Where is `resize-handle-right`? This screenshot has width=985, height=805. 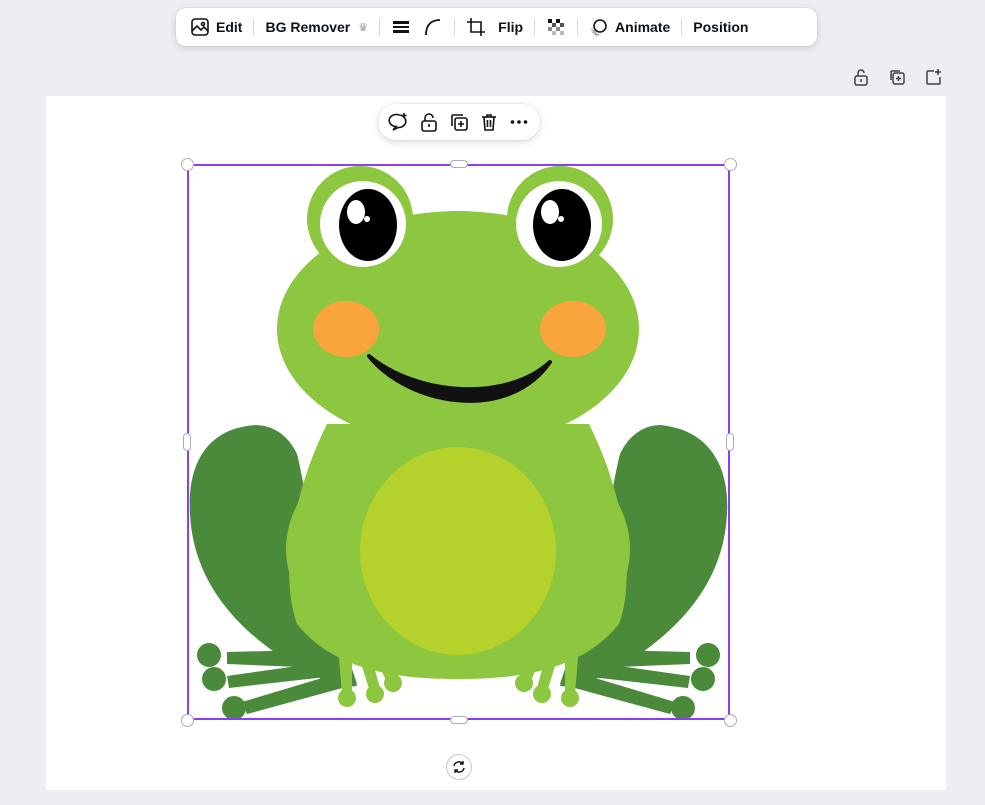
resize-handle-right is located at coordinates (730, 442).